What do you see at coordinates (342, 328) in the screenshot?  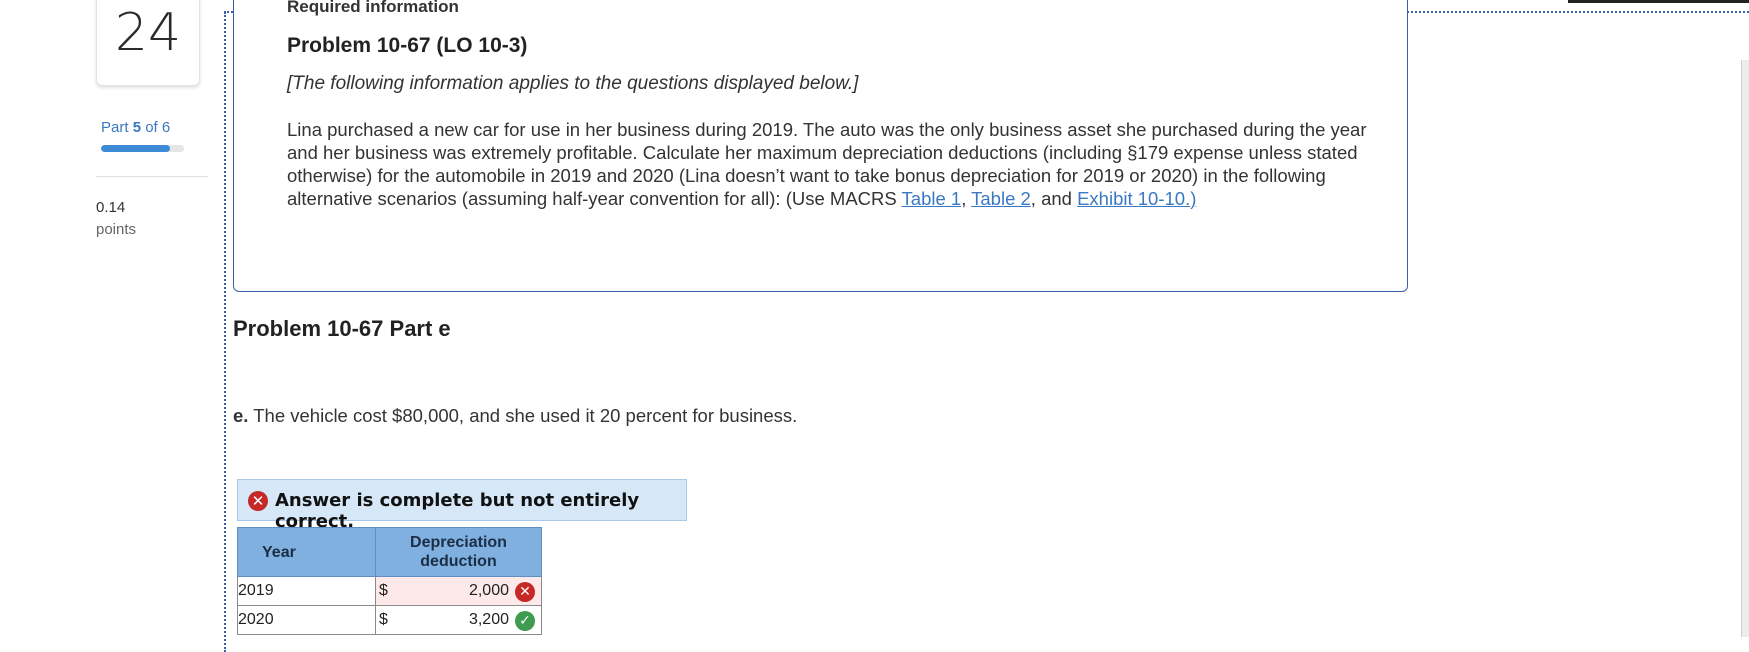 I see `part-title: Problem 10-67 Part e` at bounding box center [342, 328].